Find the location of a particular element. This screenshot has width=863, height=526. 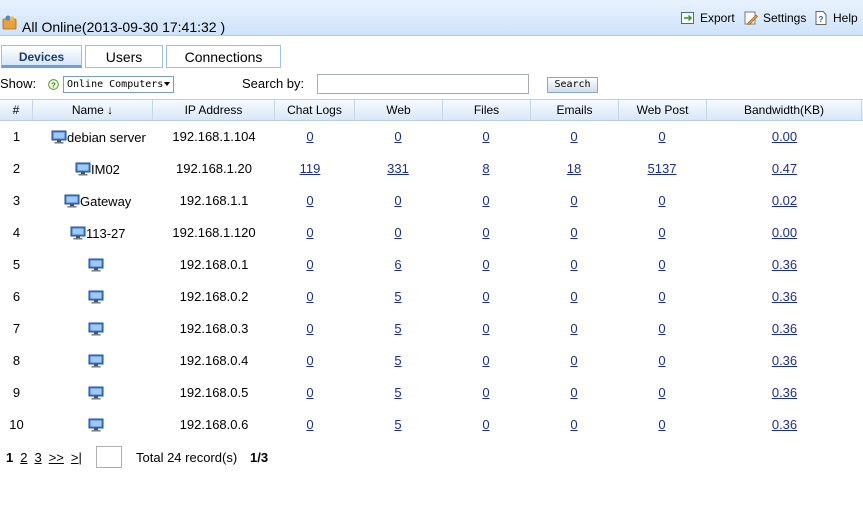

col-bandwidth: Bandwidth(KB) is located at coordinates (784, 110).